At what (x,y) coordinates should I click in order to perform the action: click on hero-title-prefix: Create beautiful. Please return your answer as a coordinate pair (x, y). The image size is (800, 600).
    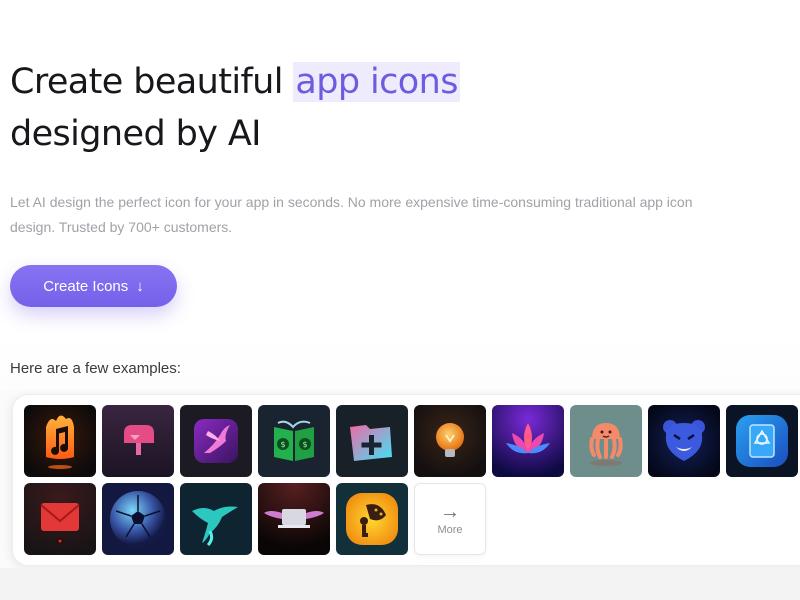
    Looking at the image, I should click on (146, 82).